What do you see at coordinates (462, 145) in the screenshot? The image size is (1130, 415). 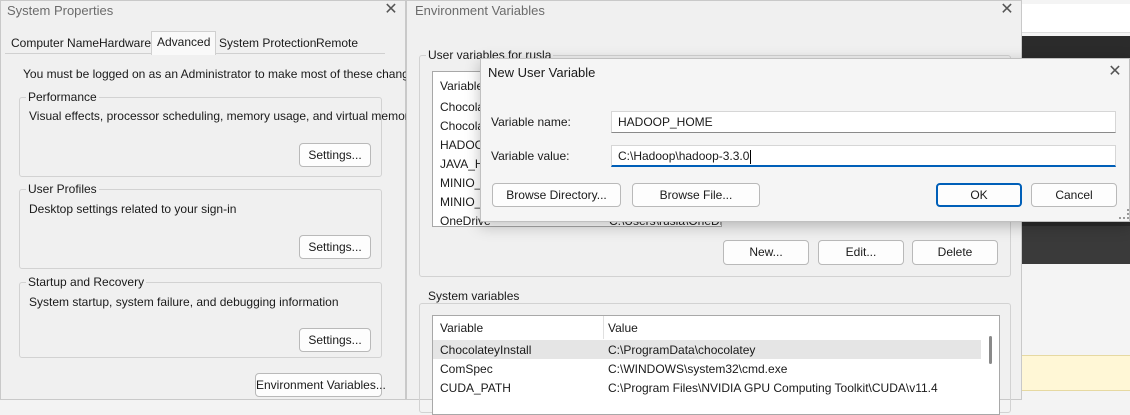 I see `user-variable-row: HADOO` at bounding box center [462, 145].